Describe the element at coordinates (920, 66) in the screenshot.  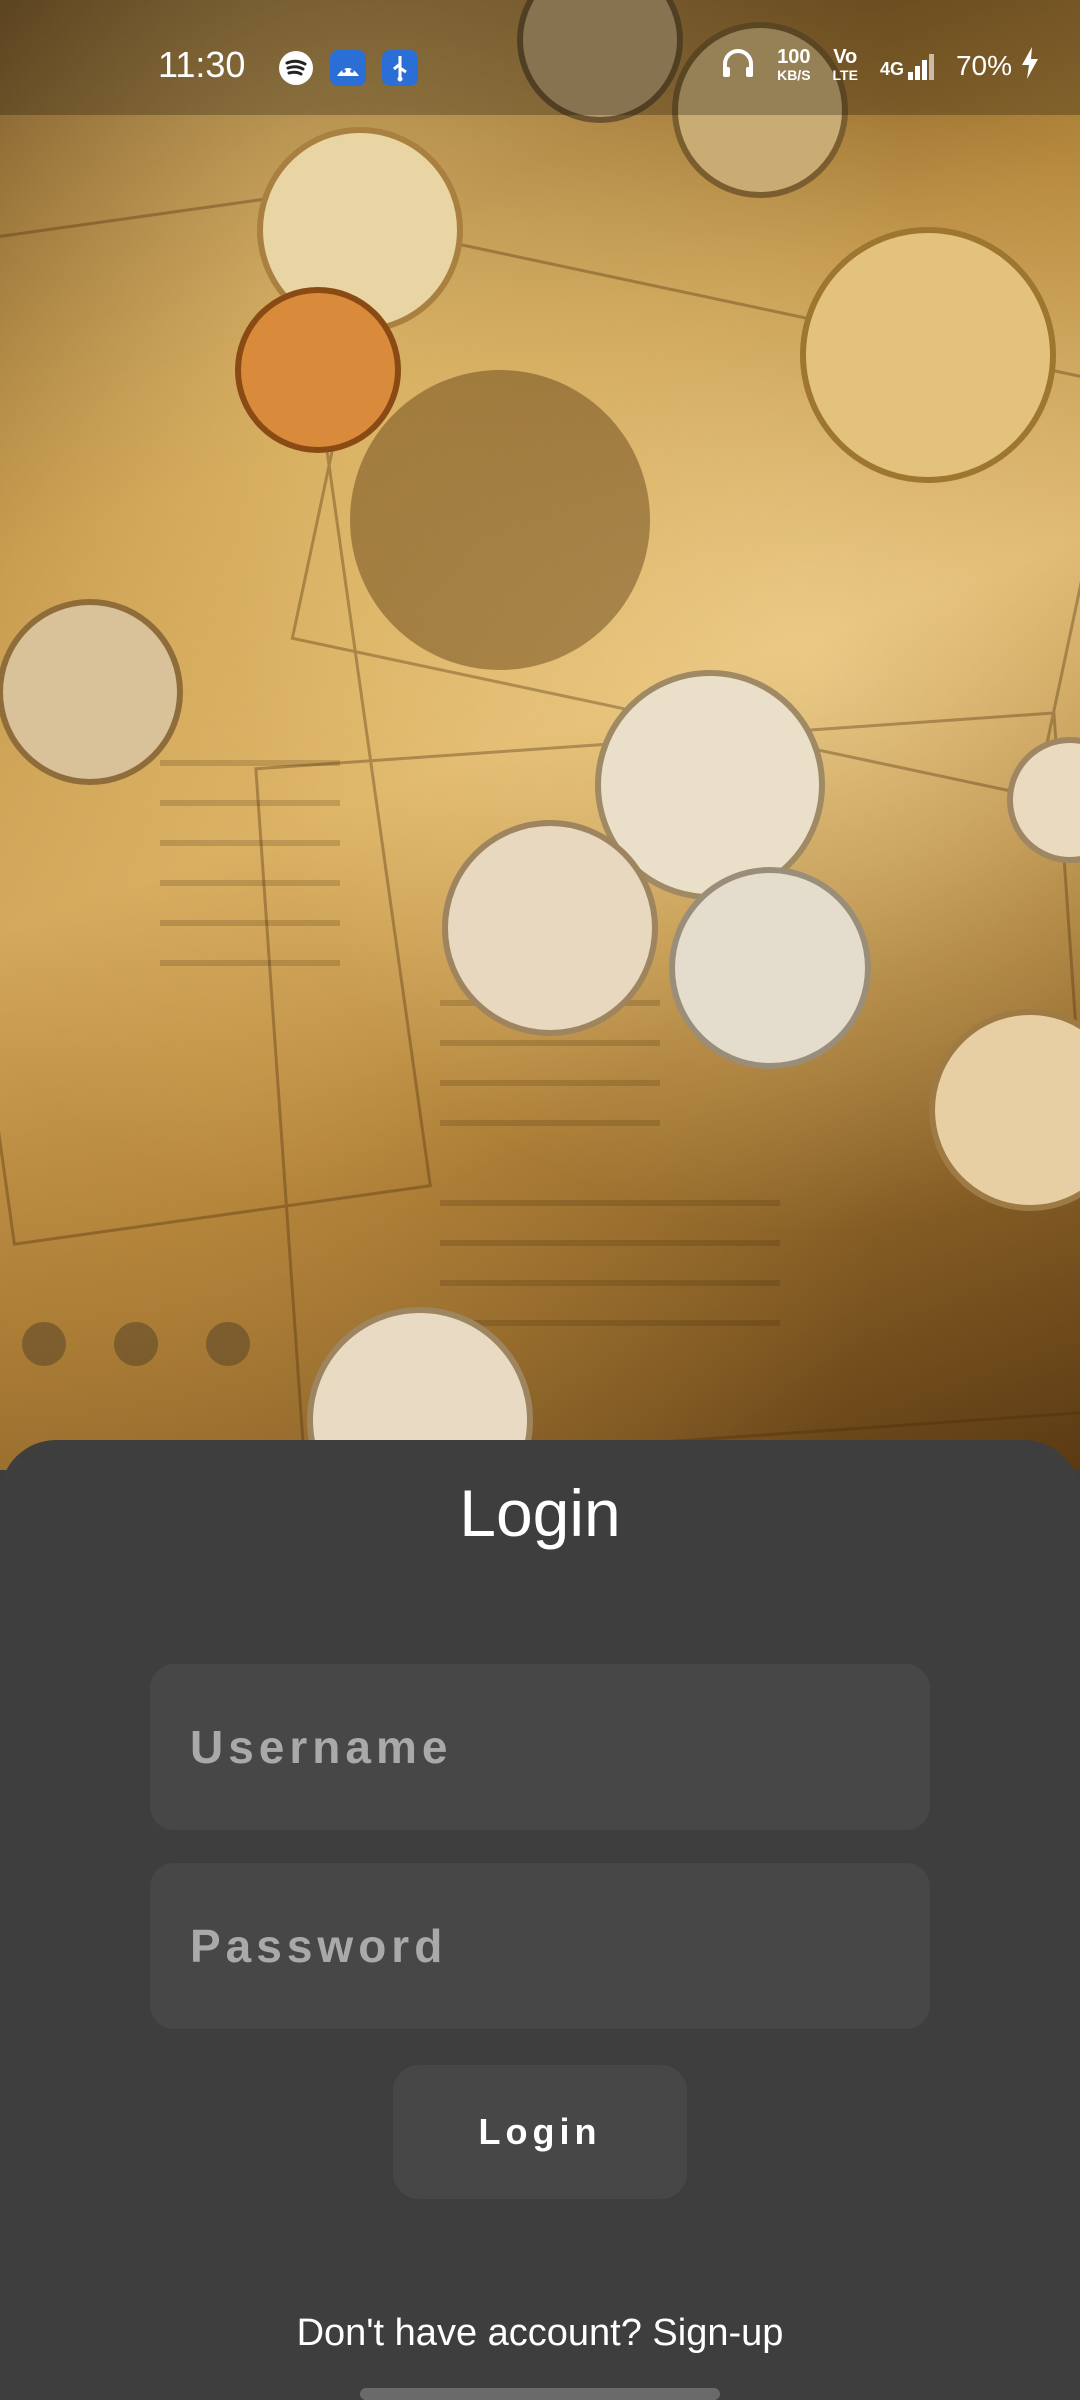
I see `signal-icon` at that location.